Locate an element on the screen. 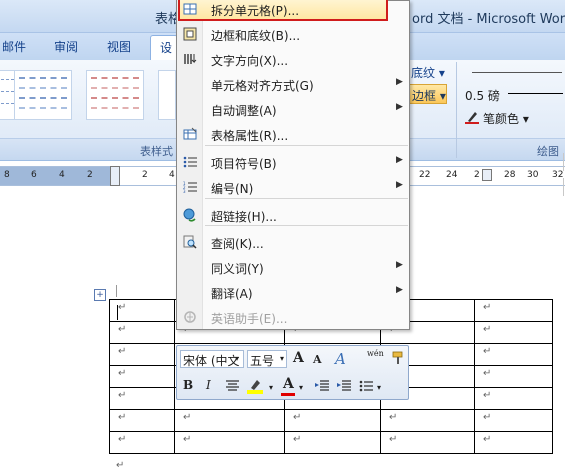 Image resolution: width=565 pixels, height=471 pixels. ruler-indent-marker is located at coordinates (115, 176).